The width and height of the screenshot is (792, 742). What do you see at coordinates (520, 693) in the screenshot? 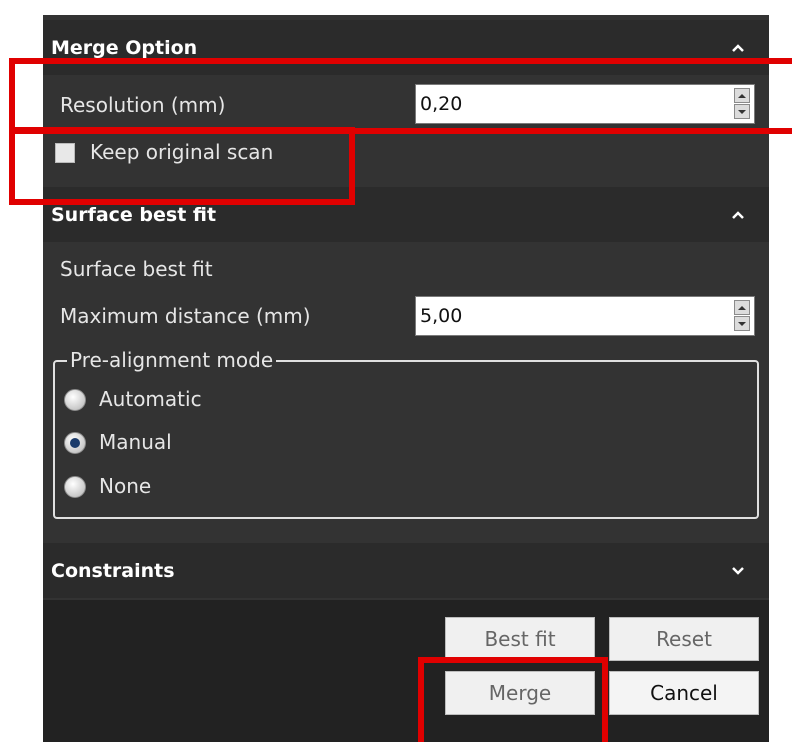
I see `merge-button: Merge` at bounding box center [520, 693].